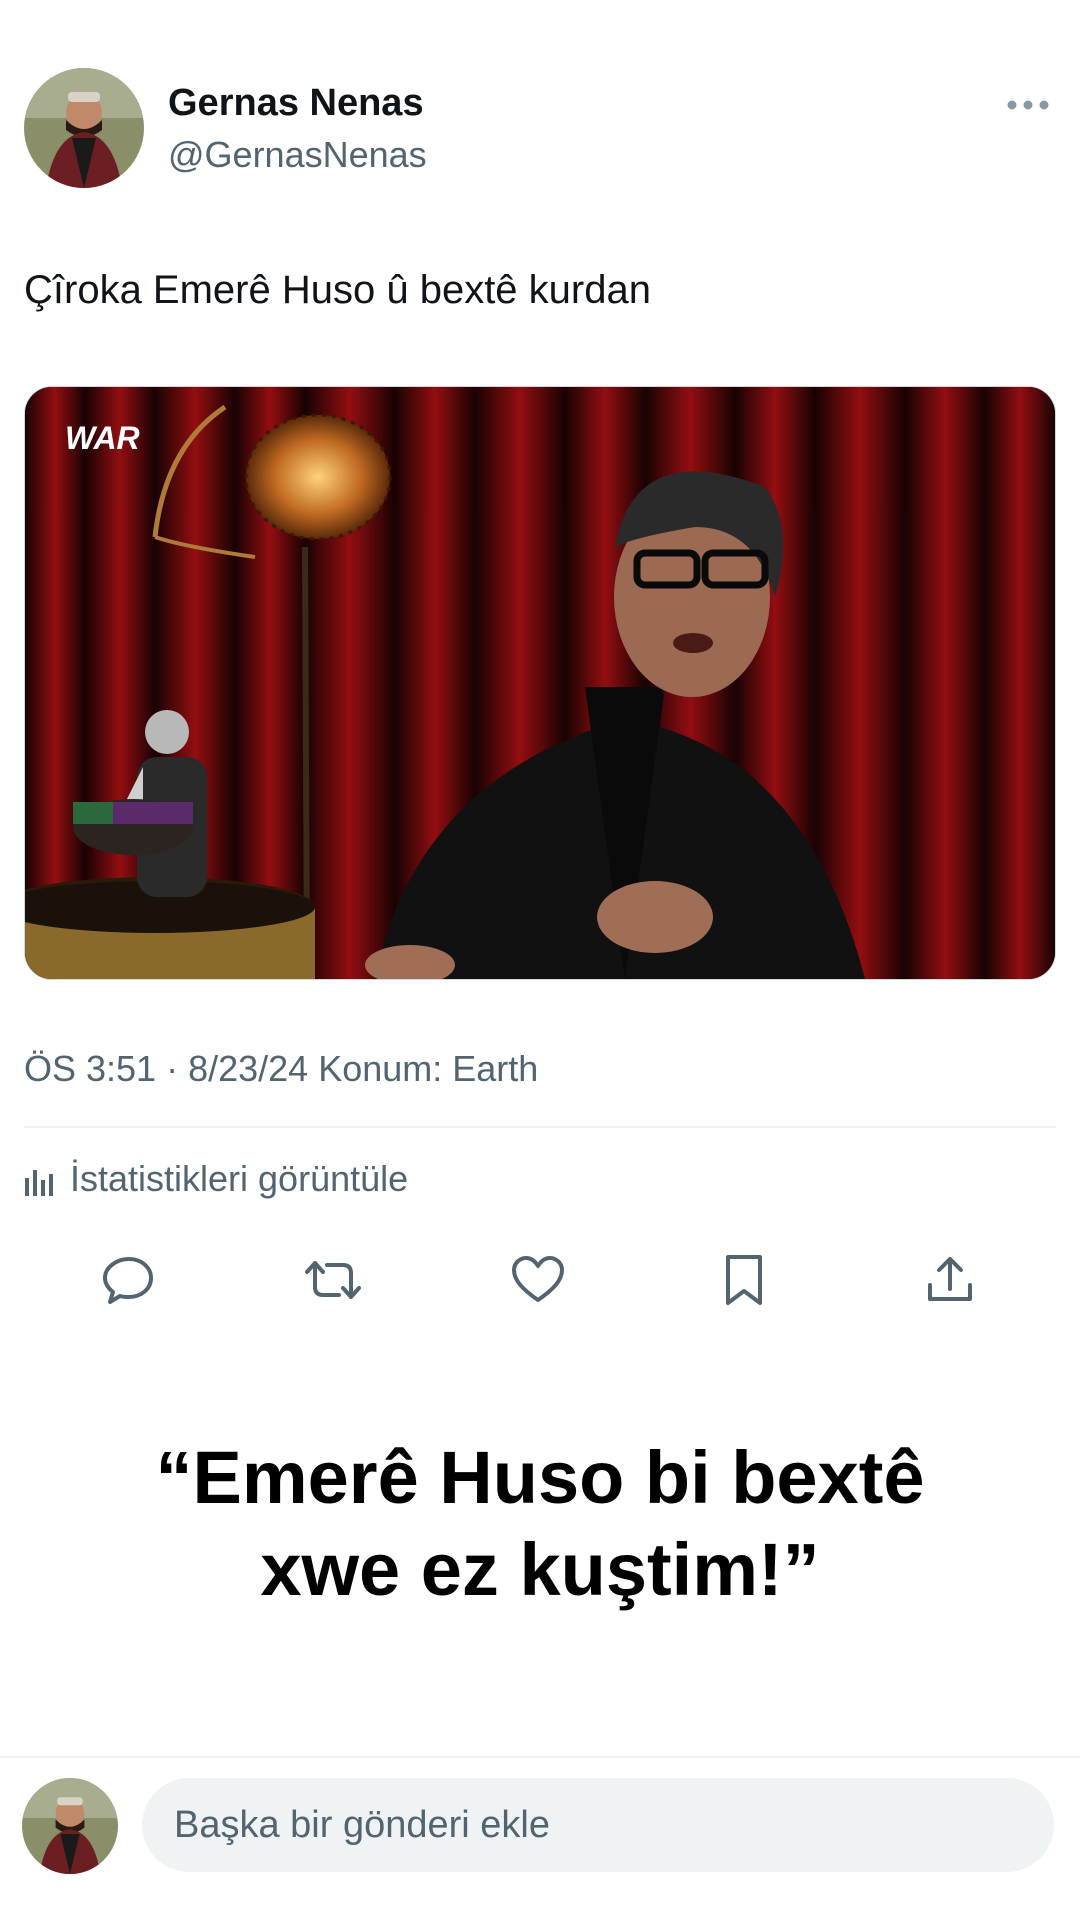 This screenshot has width=1080, height=1920. I want to click on author-avatar, so click(84, 128).